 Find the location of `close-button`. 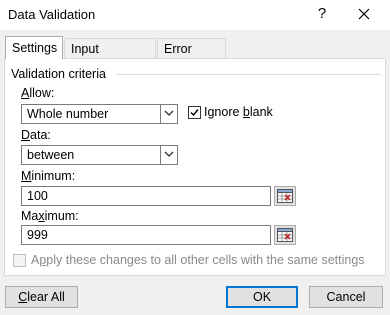

close-button is located at coordinates (364, 14).